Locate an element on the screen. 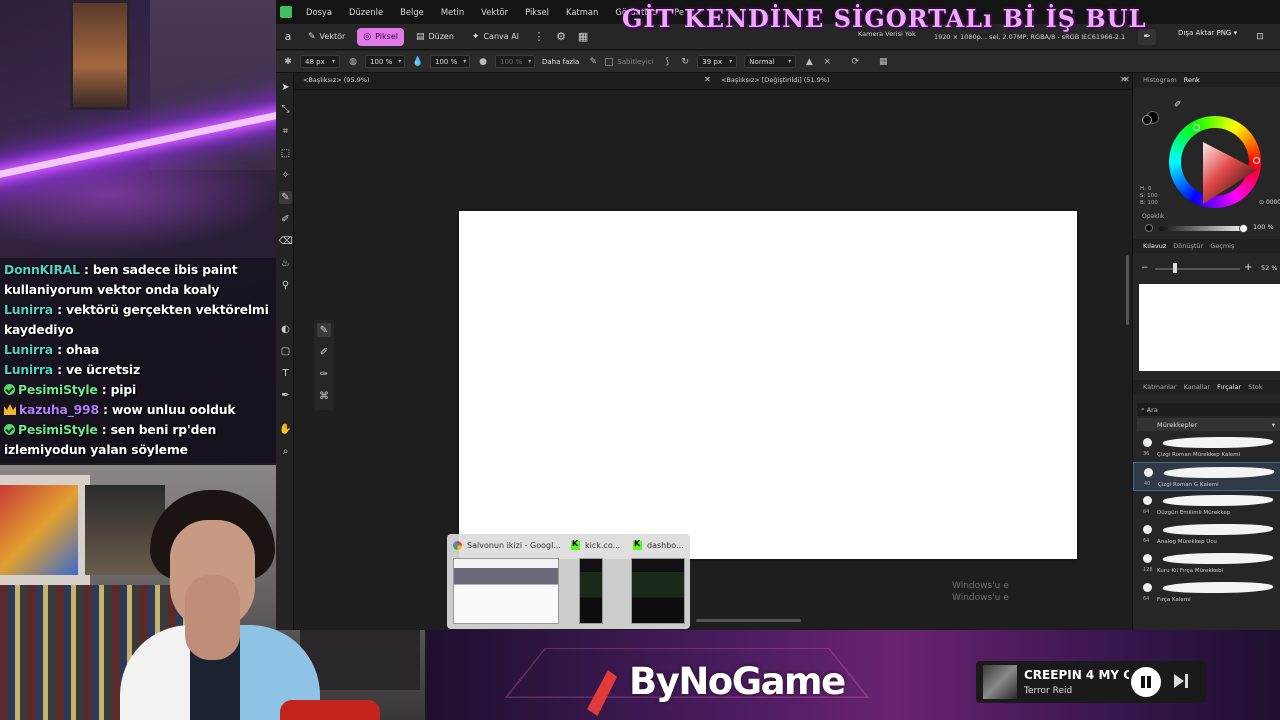 The width and height of the screenshot is (1280, 720). rotate-icon: ↻ is located at coordinates (685, 62).